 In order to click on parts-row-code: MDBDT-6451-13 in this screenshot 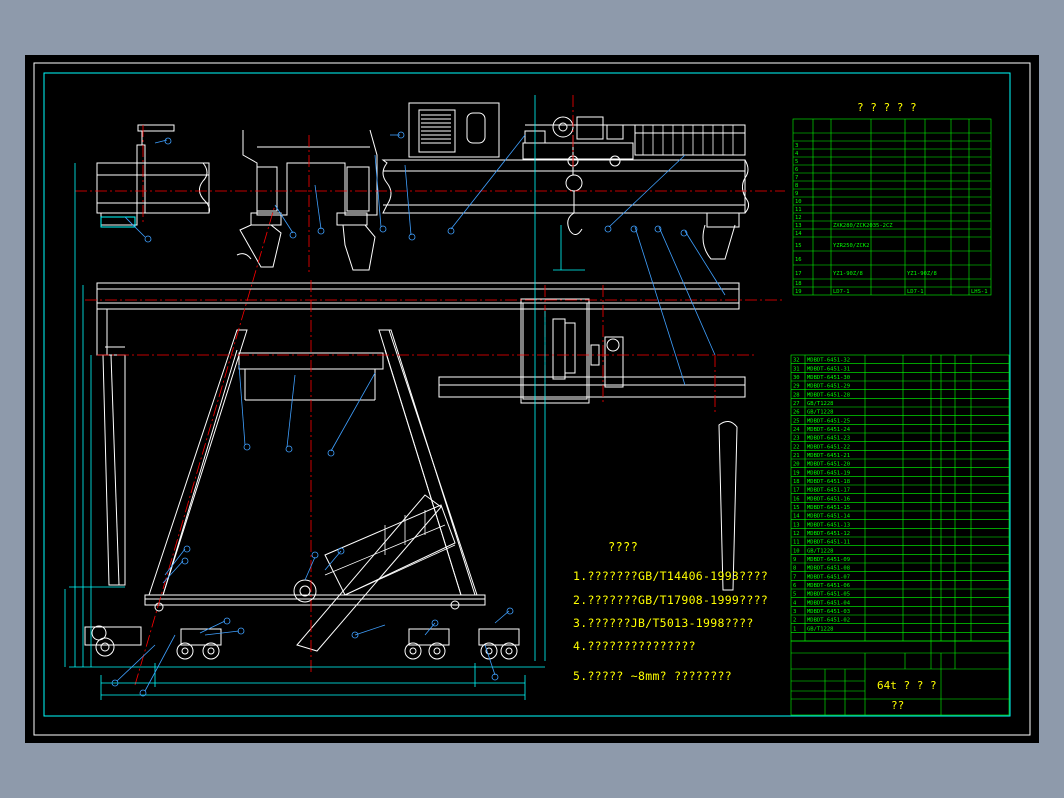, I will do `click(828, 525)`.